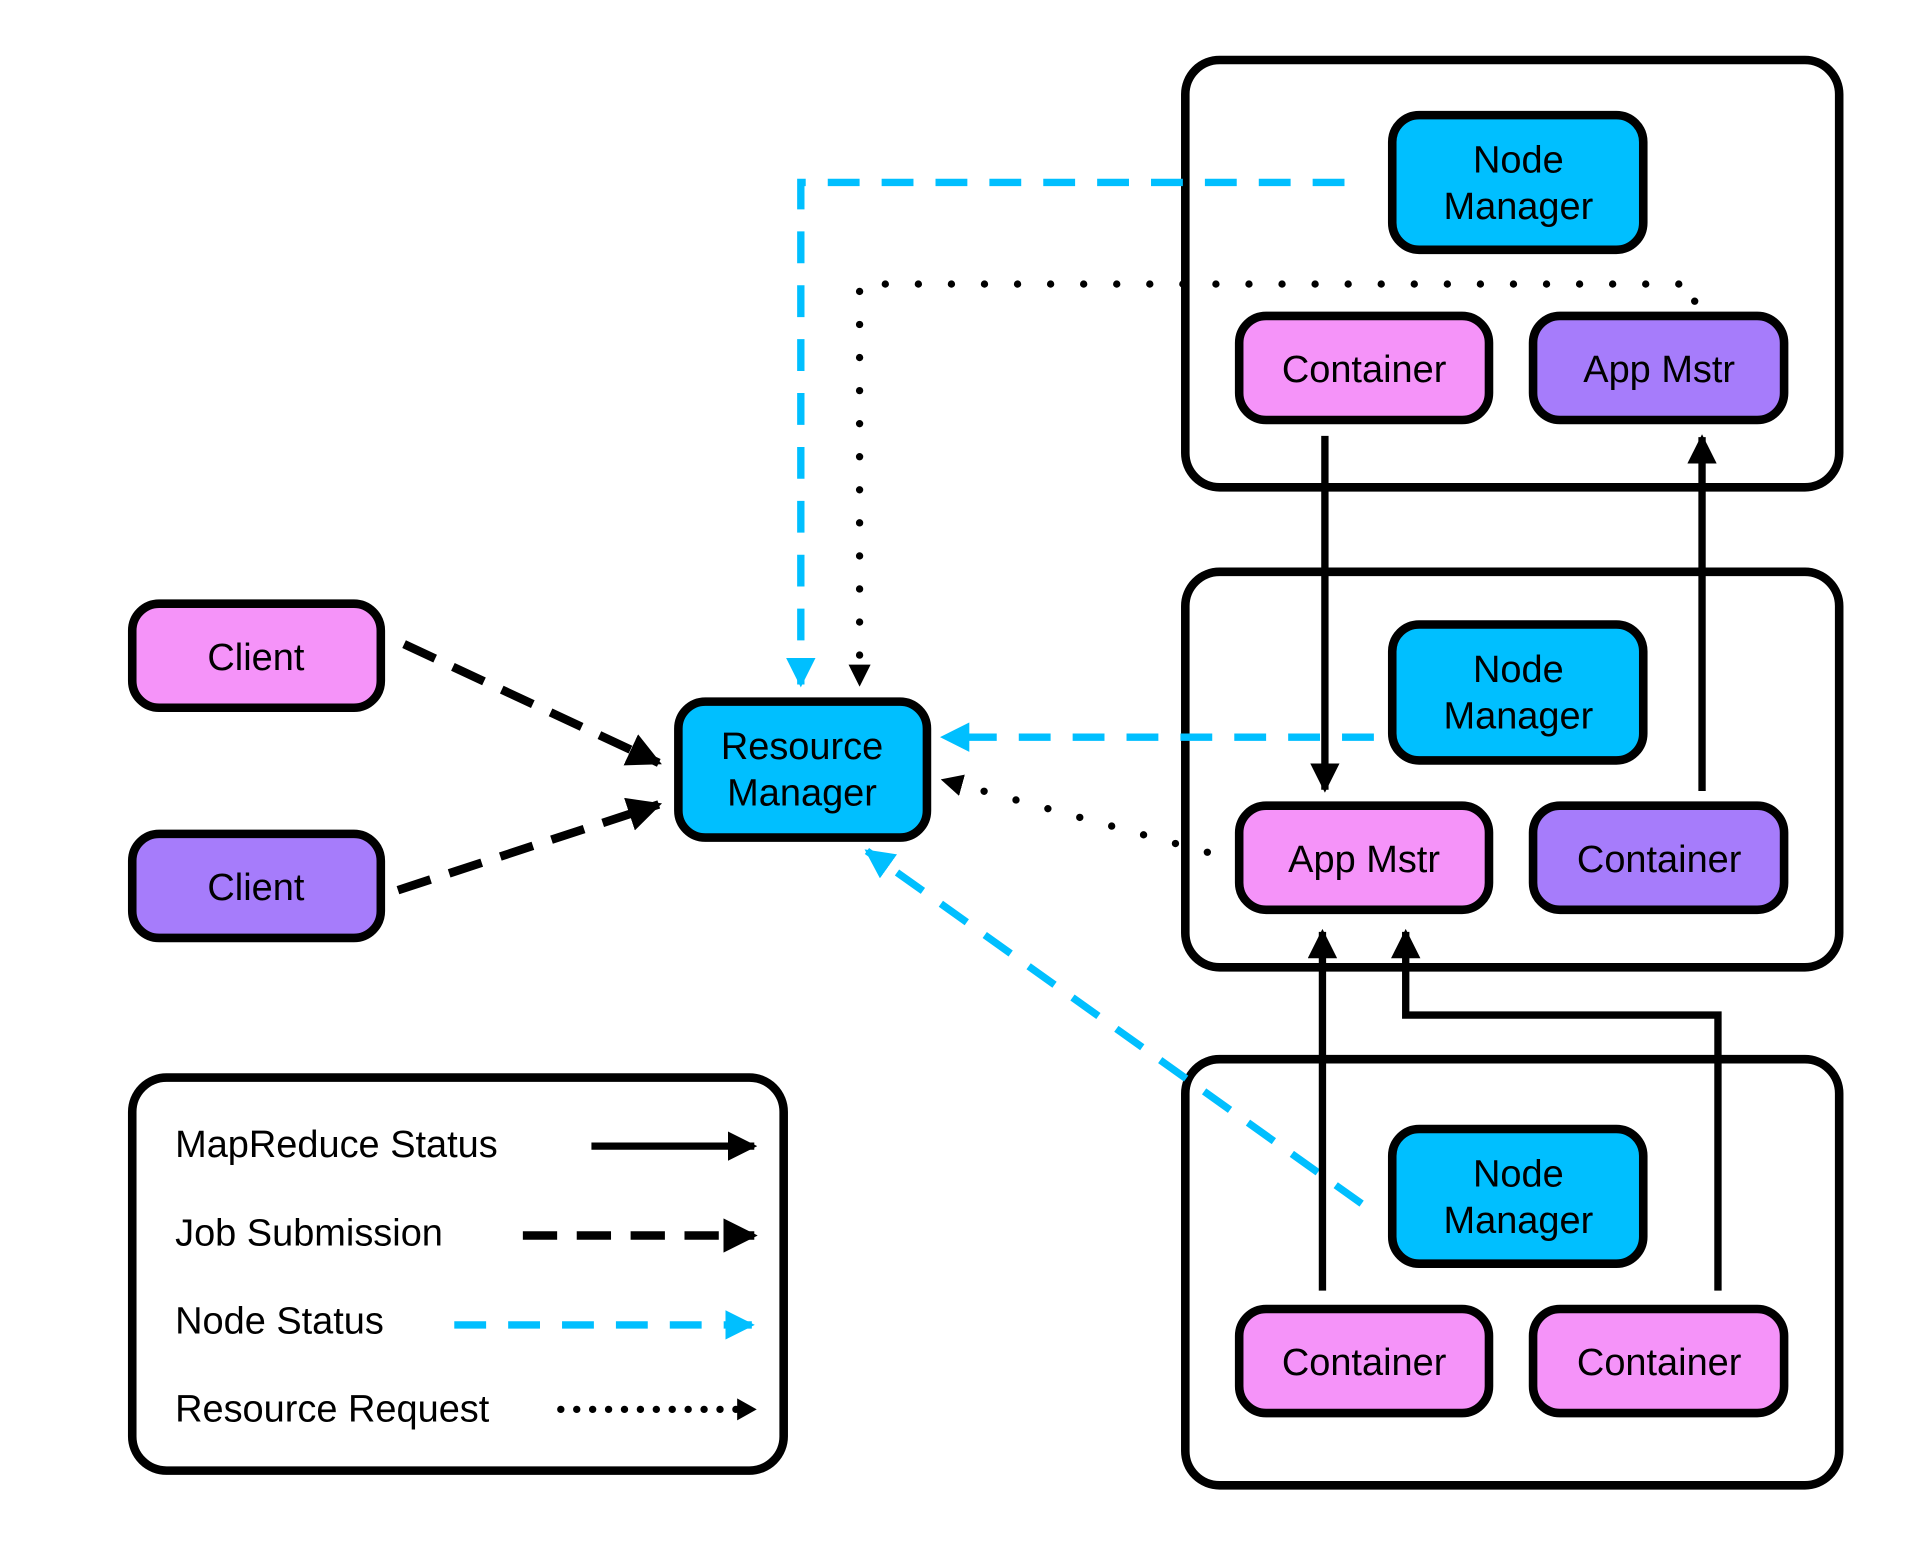 The height and width of the screenshot is (1560, 1920). I want to click on legend-label-job-submission: Job Submission, so click(309, 1233).